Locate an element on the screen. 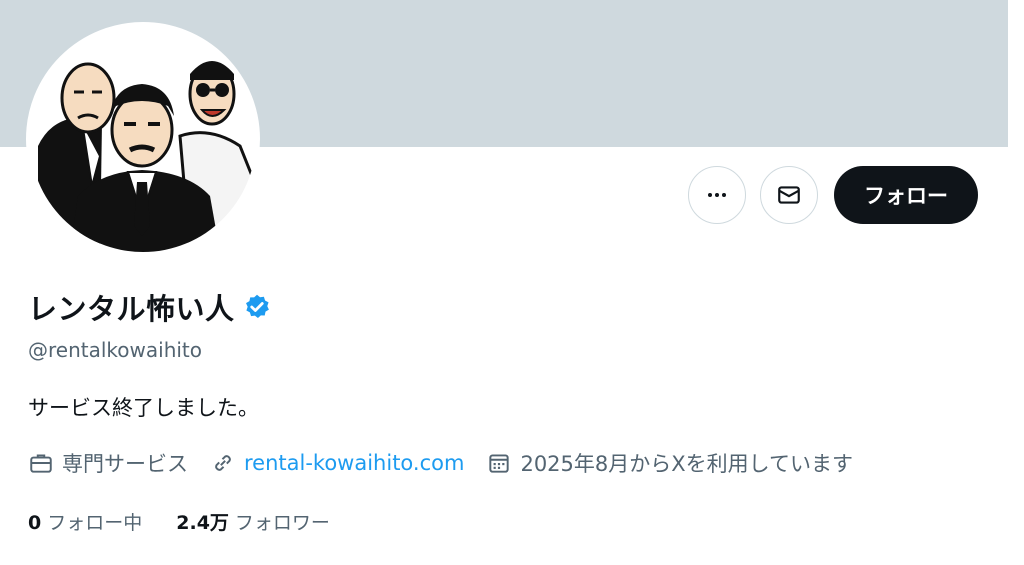 The image size is (1024, 565). name-row: レンタル怖い人 is located at coordinates (149, 307).